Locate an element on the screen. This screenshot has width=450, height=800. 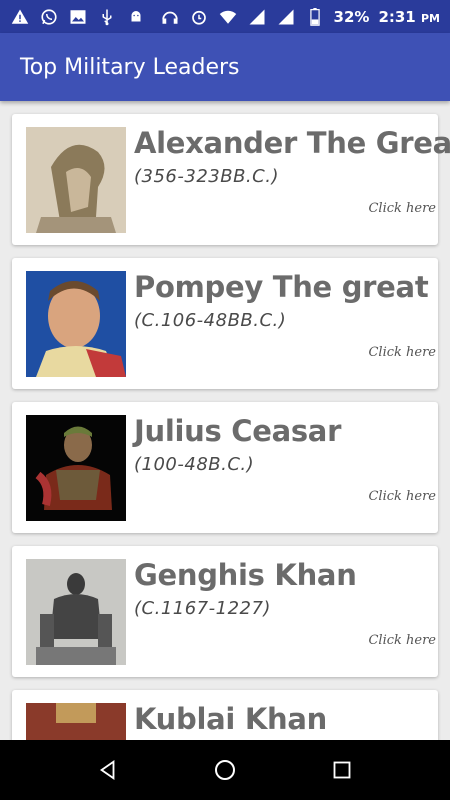
battery-icon is located at coordinates (315, 17).